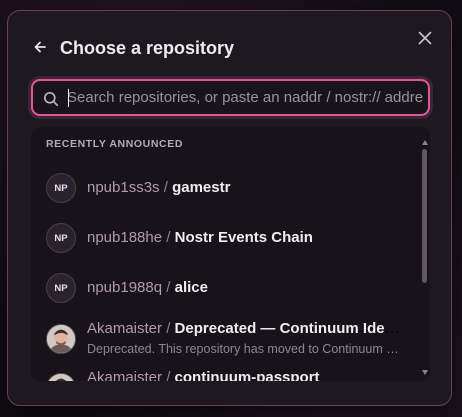  I want to click on repository-item-gamestr: NP npub1ss3s / gamestr, so click(224, 188).